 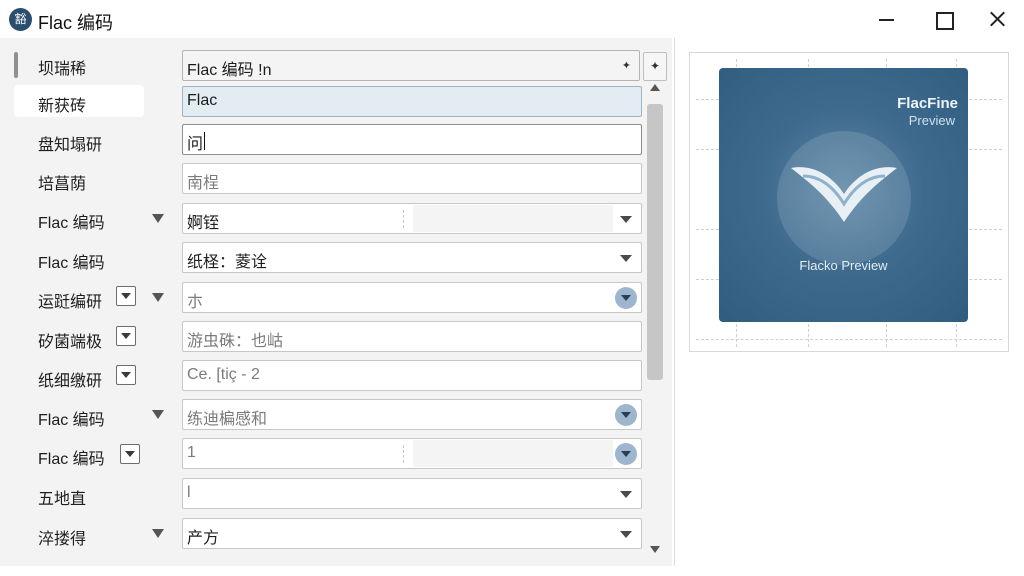 I want to click on dropdown-select: l, so click(x=412, y=493).